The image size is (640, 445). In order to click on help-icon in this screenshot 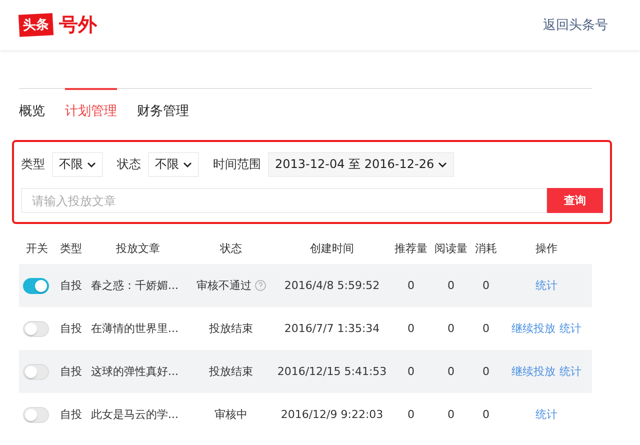, I will do `click(260, 285)`.